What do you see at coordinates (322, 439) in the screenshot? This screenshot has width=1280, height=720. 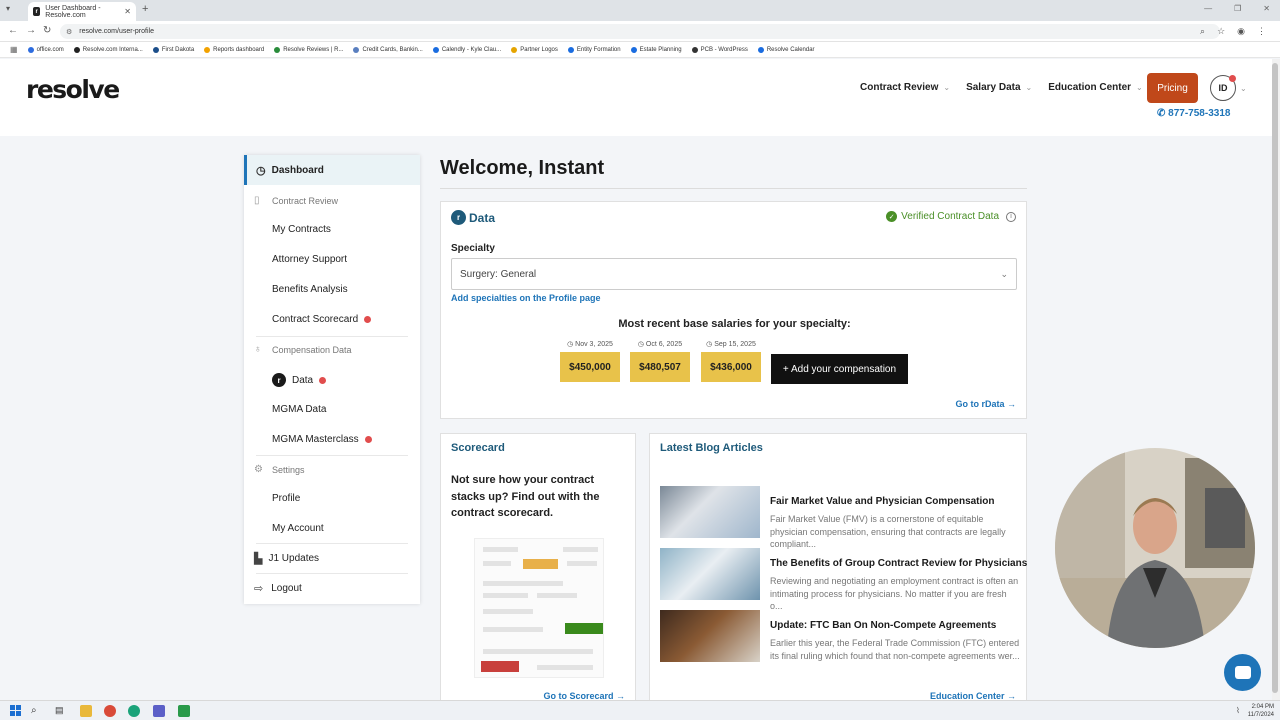 I see `sidebar-item-mgma-masterclass: MGMA Masterclass` at bounding box center [322, 439].